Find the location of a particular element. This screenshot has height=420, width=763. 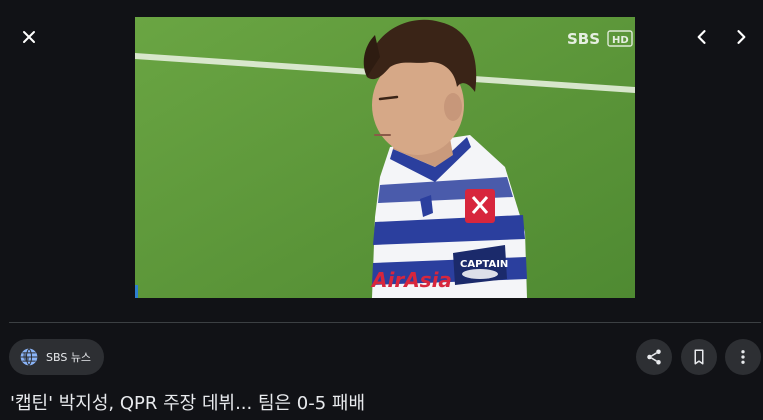

armband-text: CAPTAIN is located at coordinates (484, 264).